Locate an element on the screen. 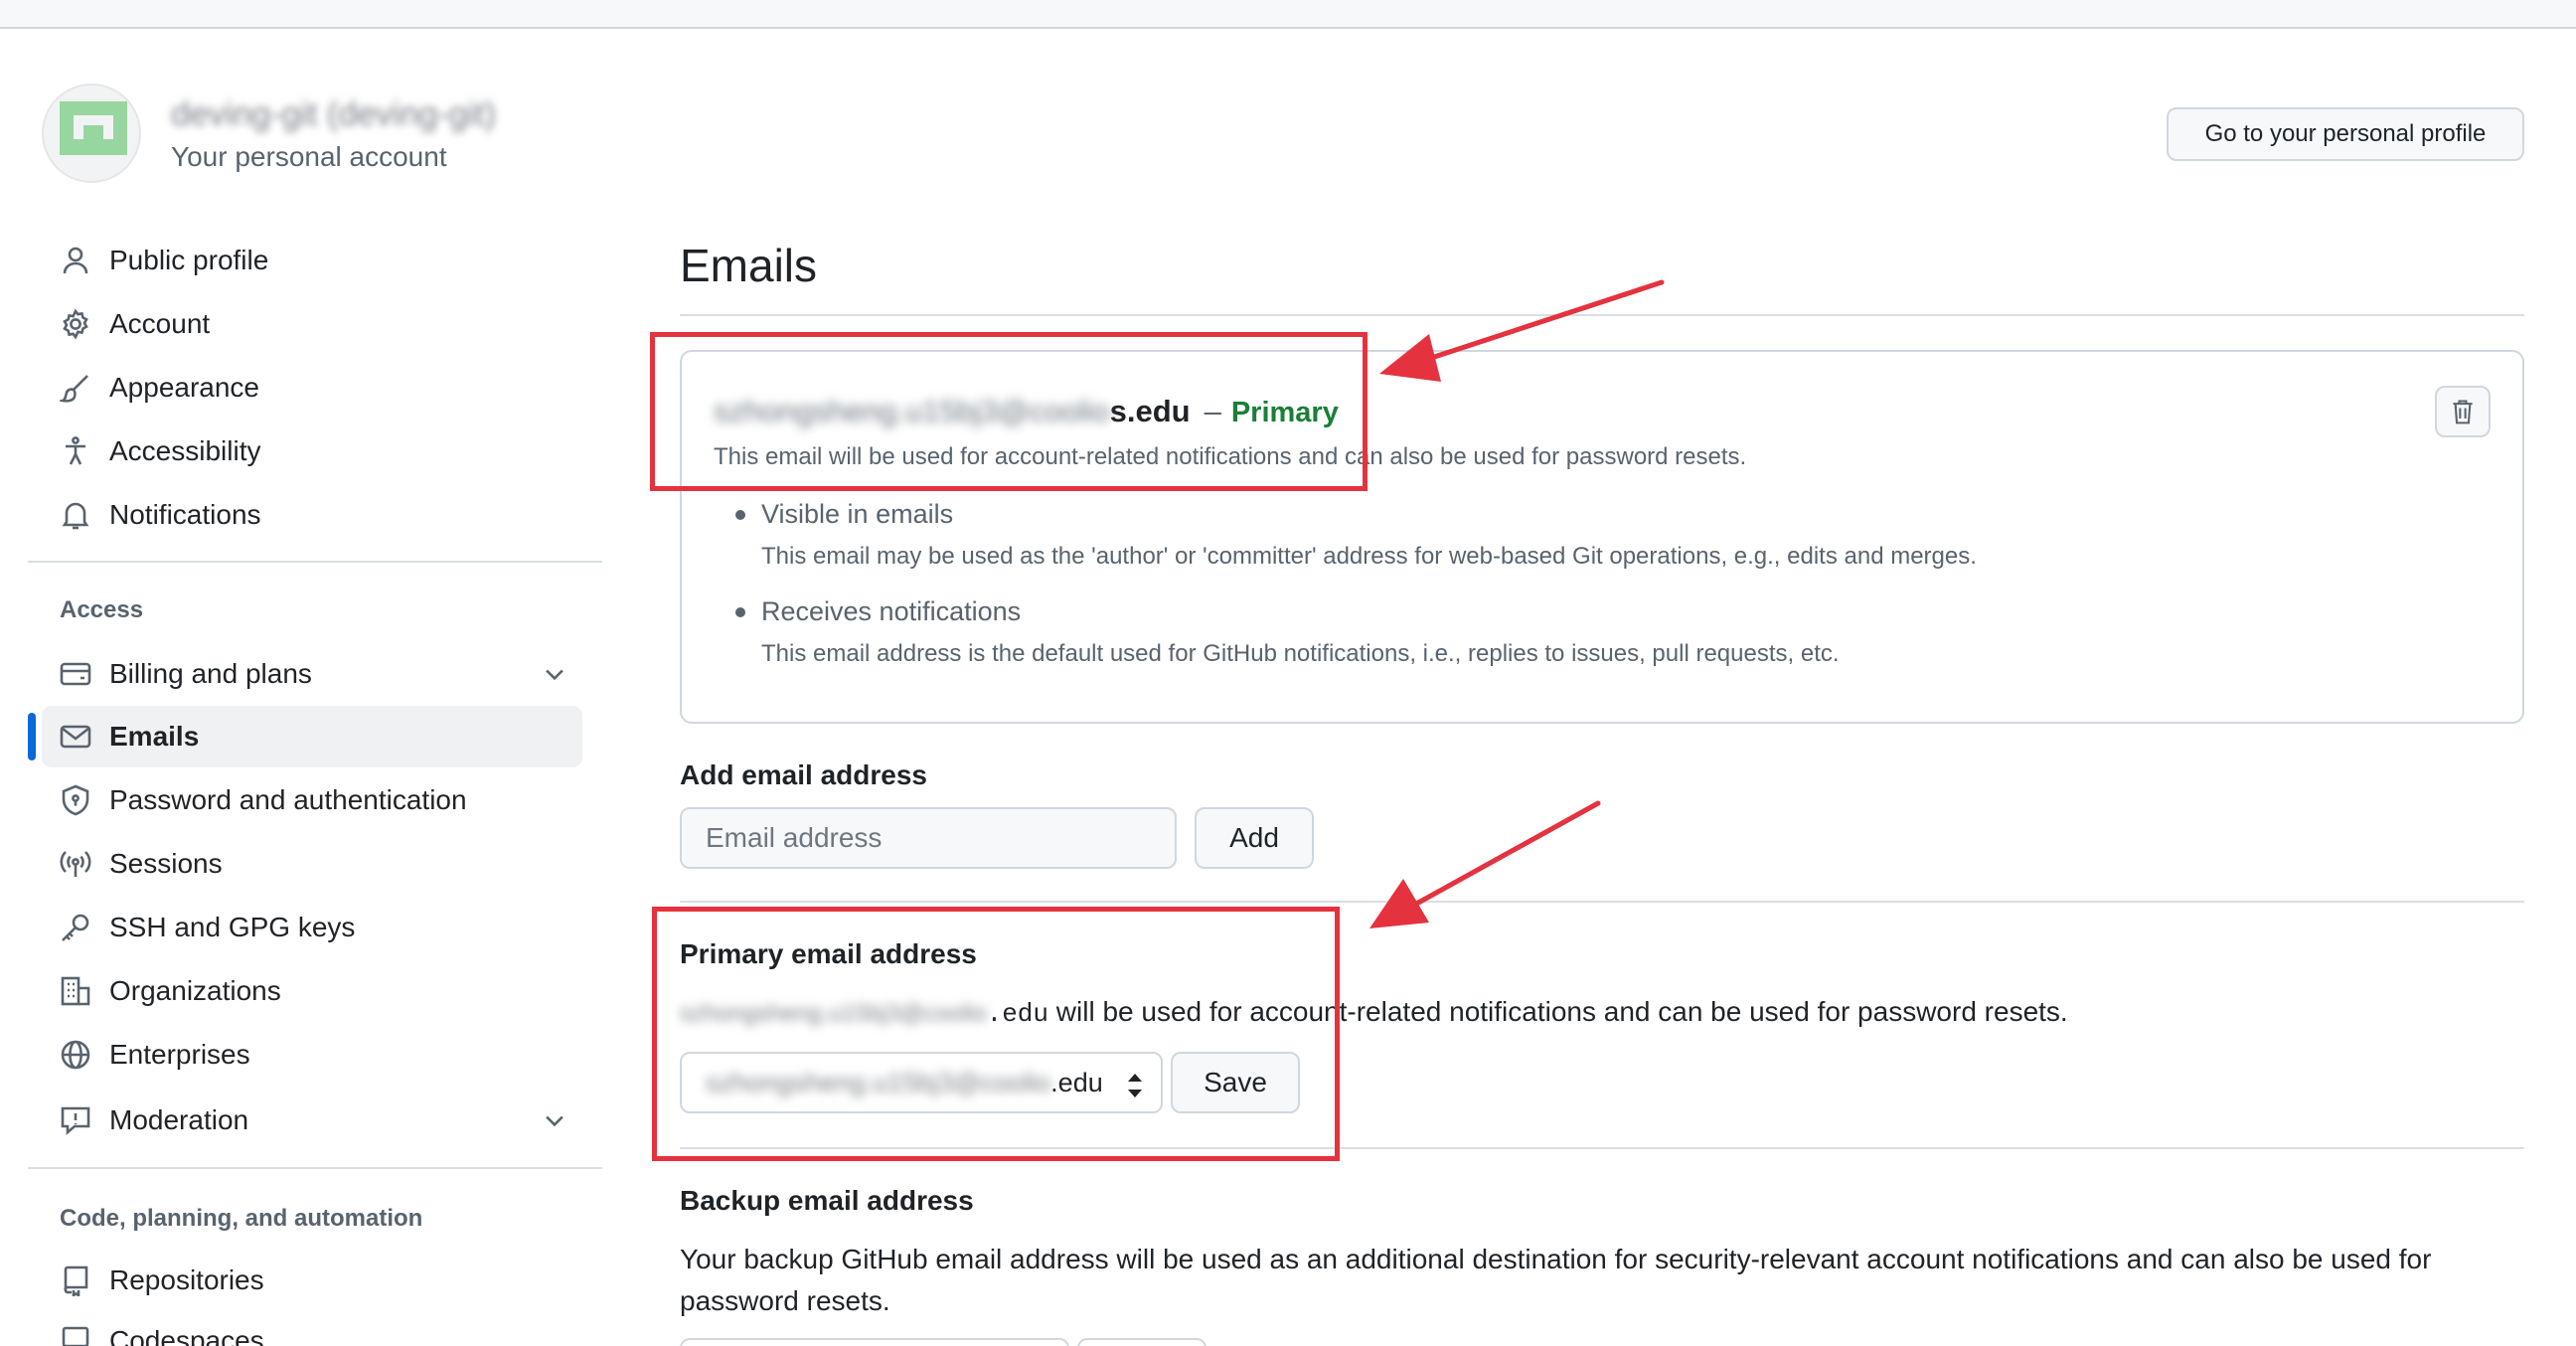  annotation-arrows is located at coordinates (1517, 603).